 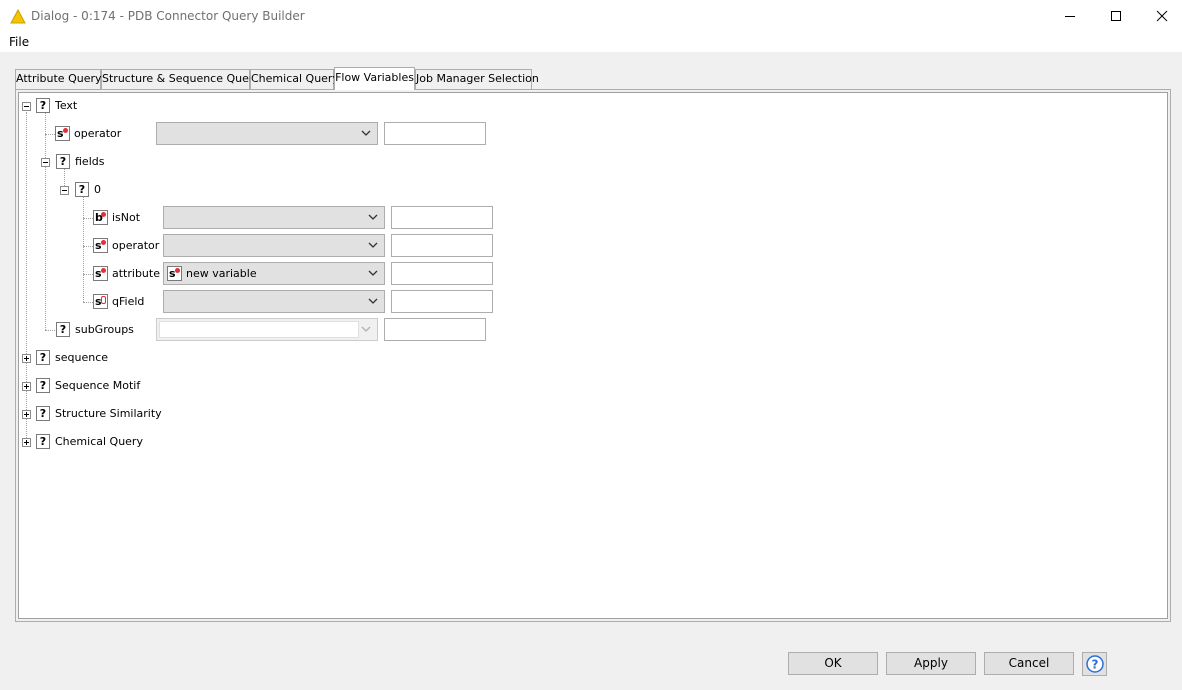 What do you see at coordinates (45, 162) in the screenshot?
I see `collapse-toggle-fields` at bounding box center [45, 162].